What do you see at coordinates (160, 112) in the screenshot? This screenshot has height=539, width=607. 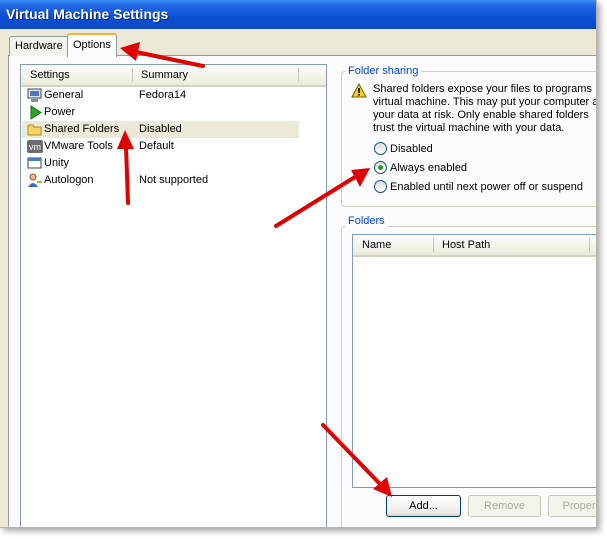 I see `settings-row-power: Power` at bounding box center [160, 112].